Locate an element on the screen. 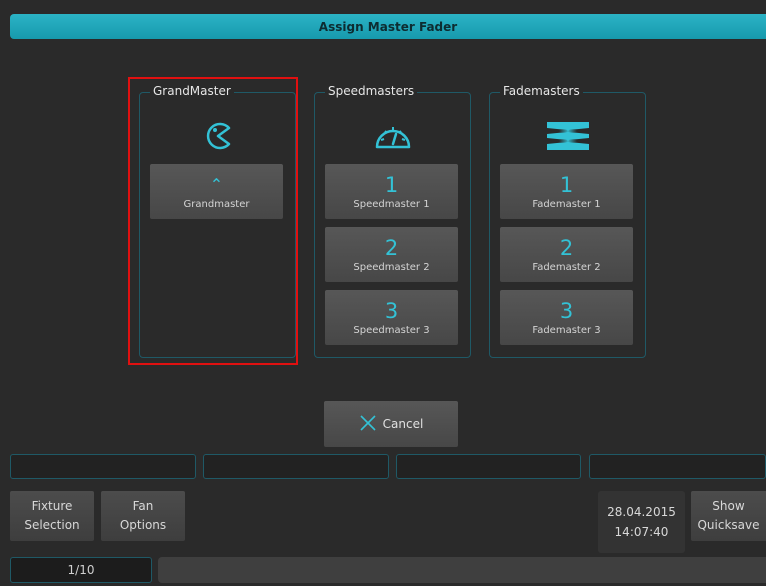 Image resolution: width=766 pixels, height=586 pixels. fademasters-group-title: Fademasters is located at coordinates (541, 91).